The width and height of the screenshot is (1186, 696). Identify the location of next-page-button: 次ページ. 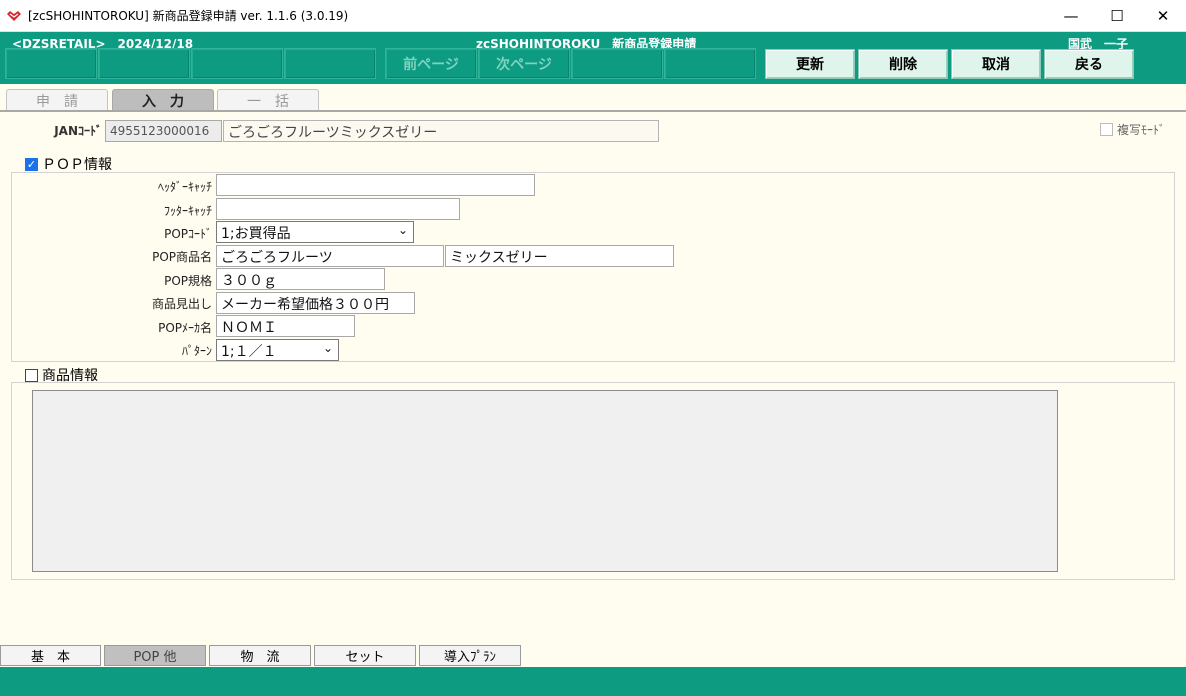
(524, 63).